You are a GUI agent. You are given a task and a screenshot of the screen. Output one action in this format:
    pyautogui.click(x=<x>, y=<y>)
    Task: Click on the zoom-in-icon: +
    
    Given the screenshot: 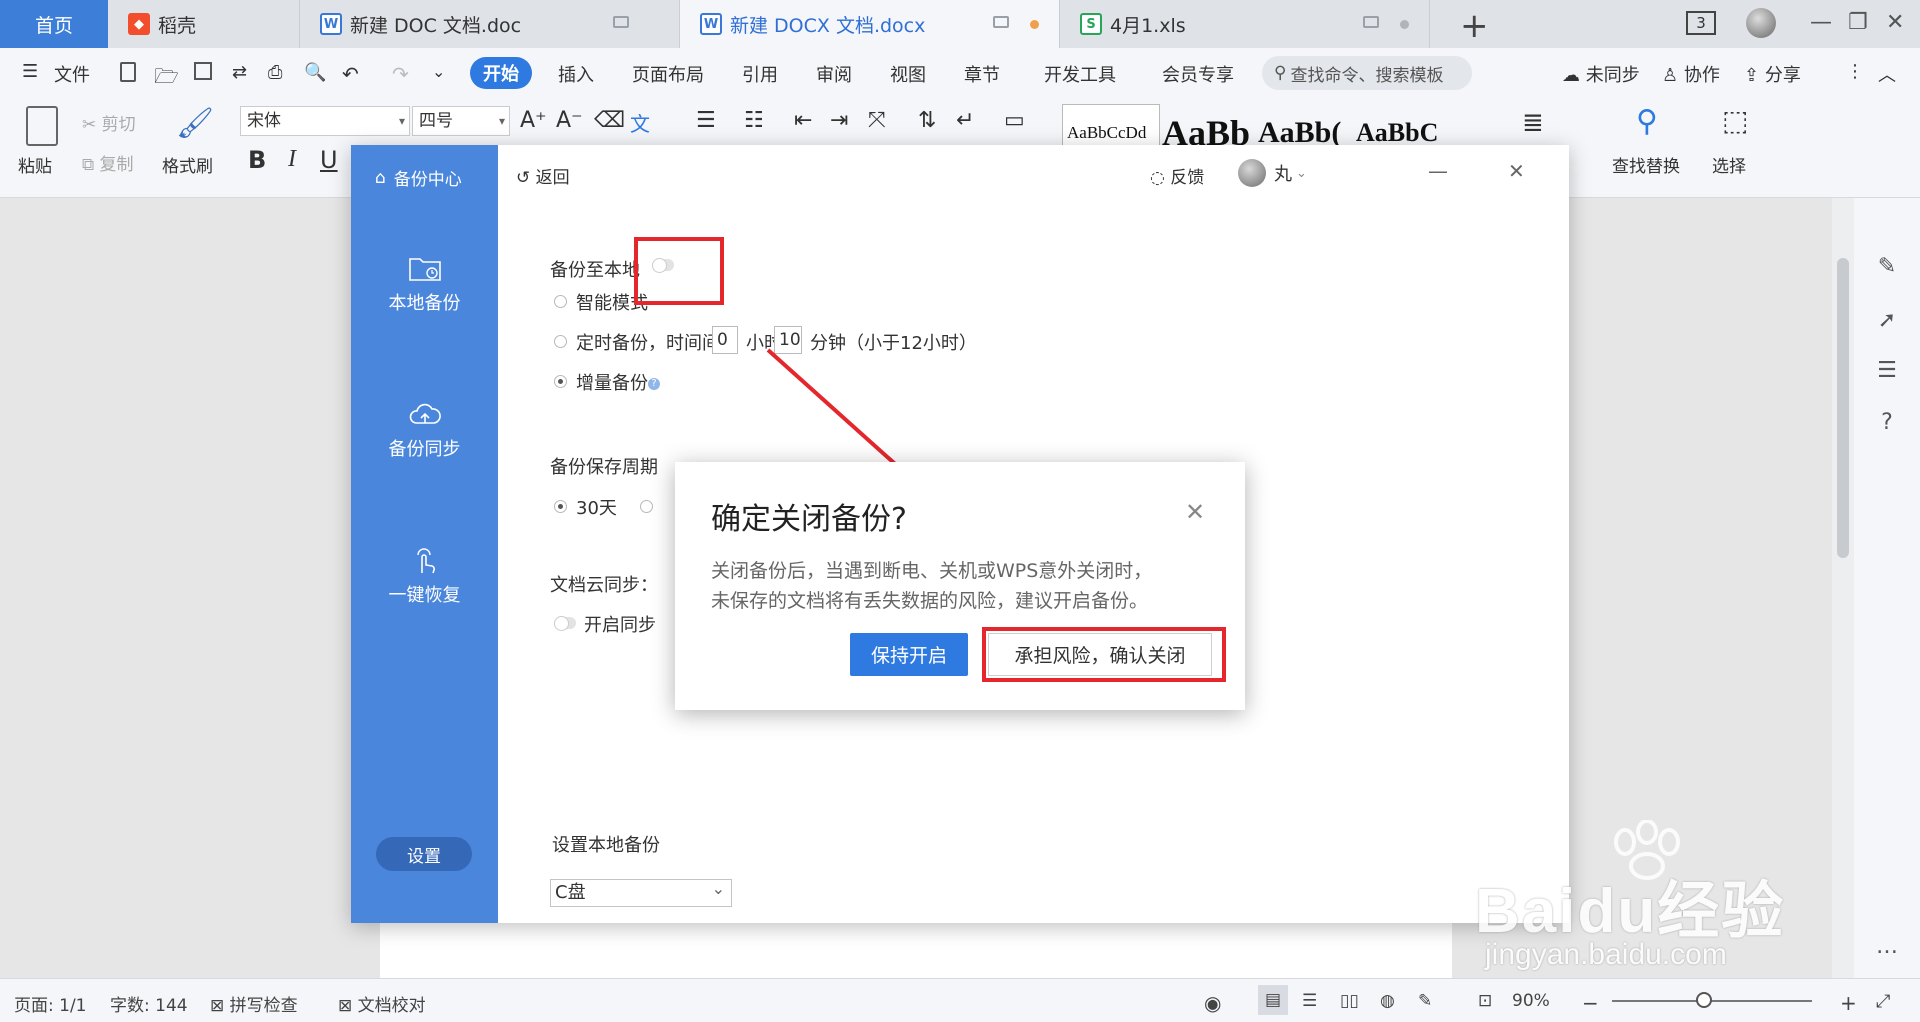 What is the action you would take?
    pyautogui.click(x=1848, y=1003)
    